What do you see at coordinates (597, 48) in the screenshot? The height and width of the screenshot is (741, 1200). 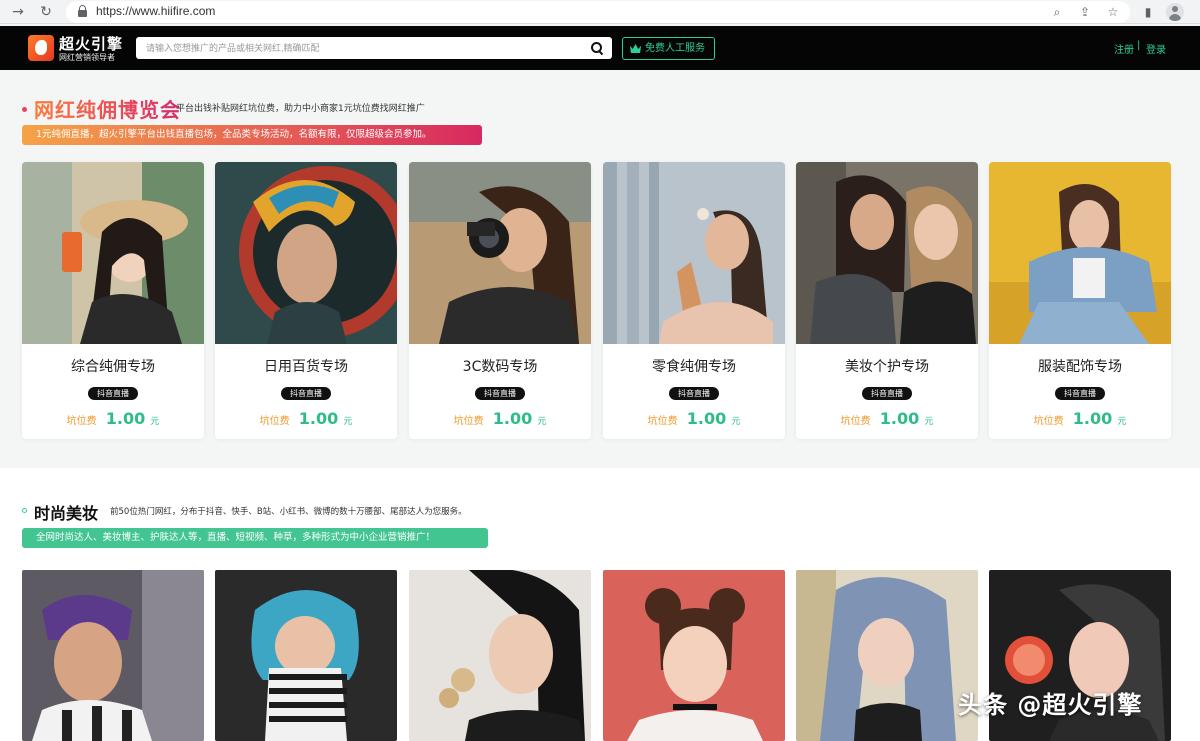 I see `search-icon` at bounding box center [597, 48].